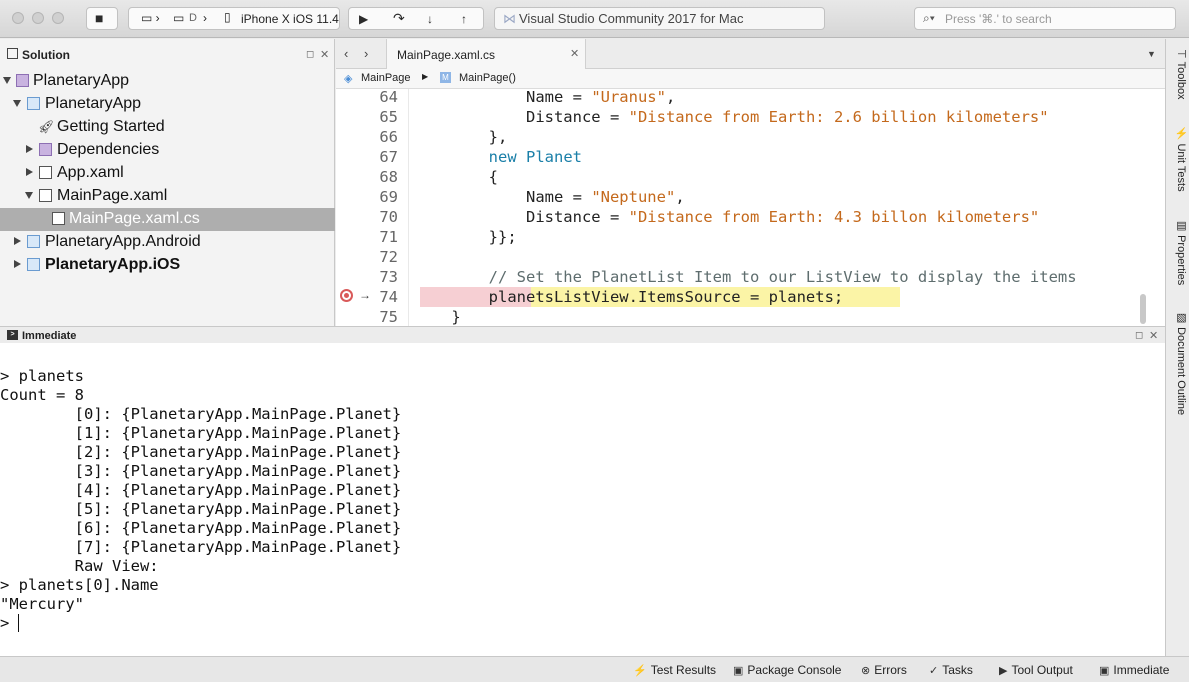  I want to click on tree-item-app-xaml: App.xaml, so click(167, 173).